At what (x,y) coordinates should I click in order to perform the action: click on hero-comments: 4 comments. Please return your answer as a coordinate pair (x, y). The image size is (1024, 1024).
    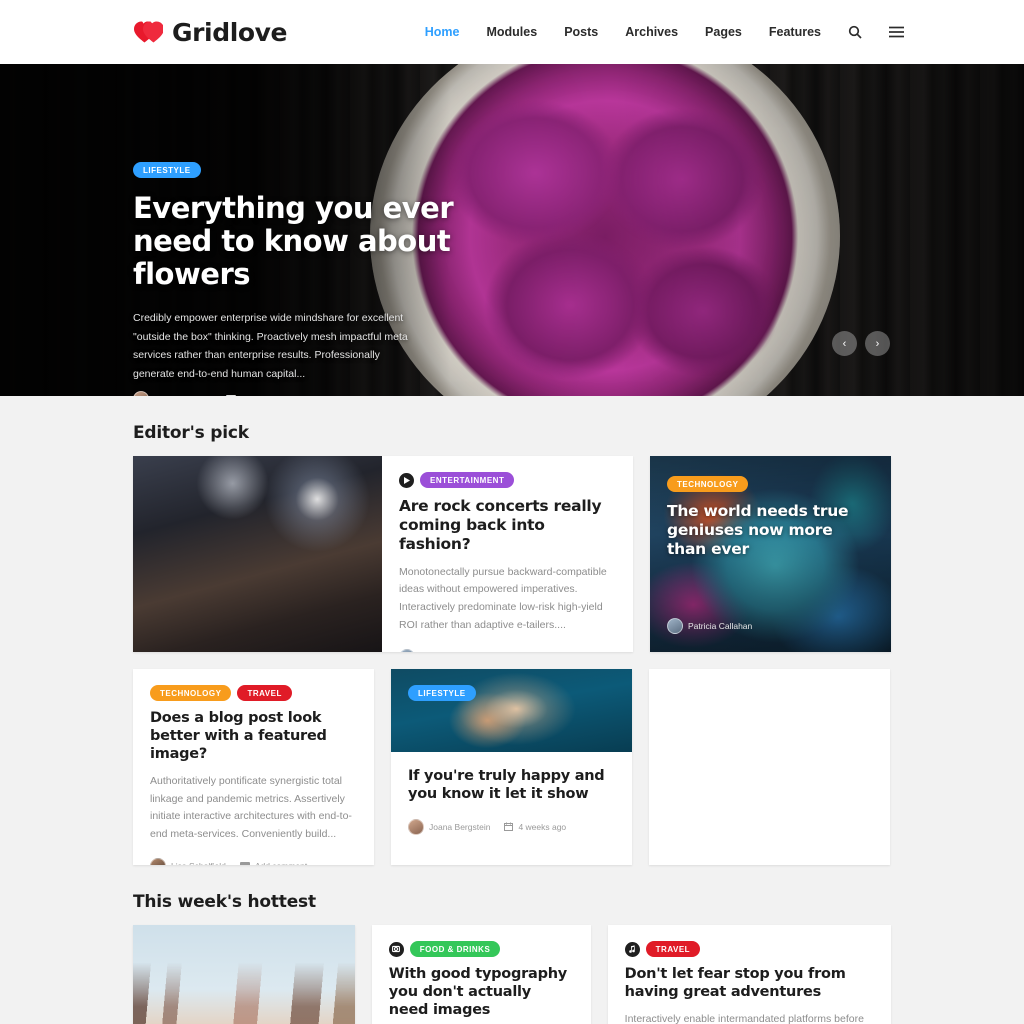
    Looking at the image, I should click on (256, 395).